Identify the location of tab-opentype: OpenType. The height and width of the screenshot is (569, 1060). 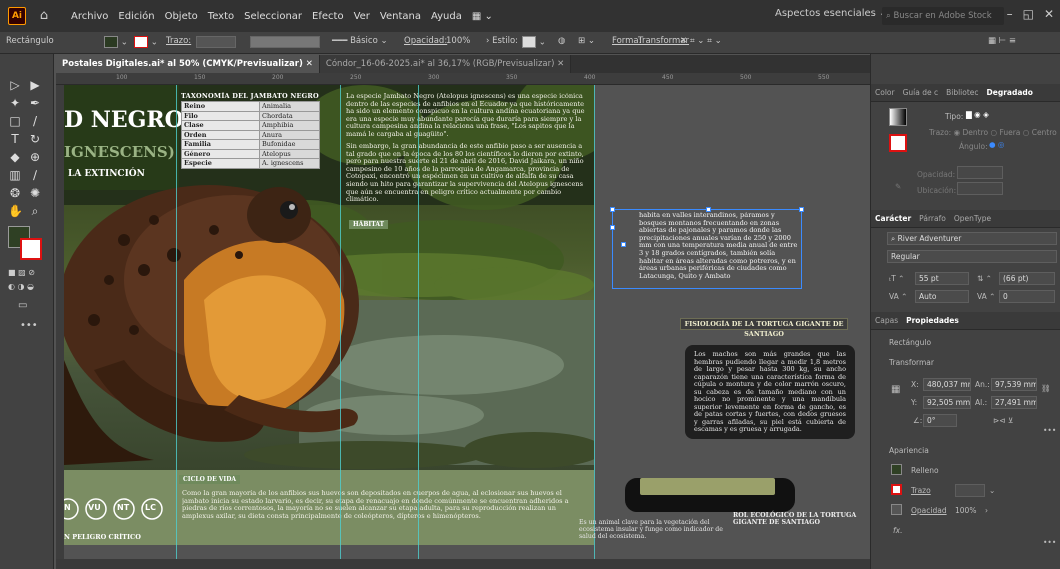
(972, 218).